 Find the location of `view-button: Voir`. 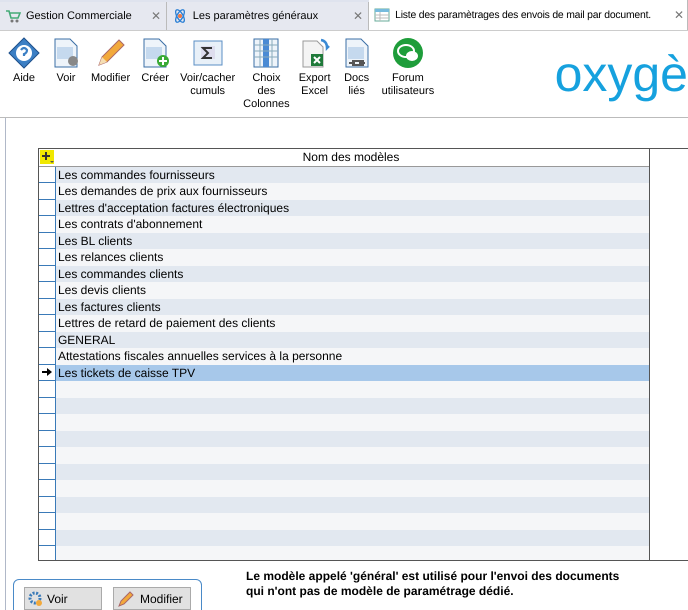

view-button: Voir is located at coordinates (63, 598).